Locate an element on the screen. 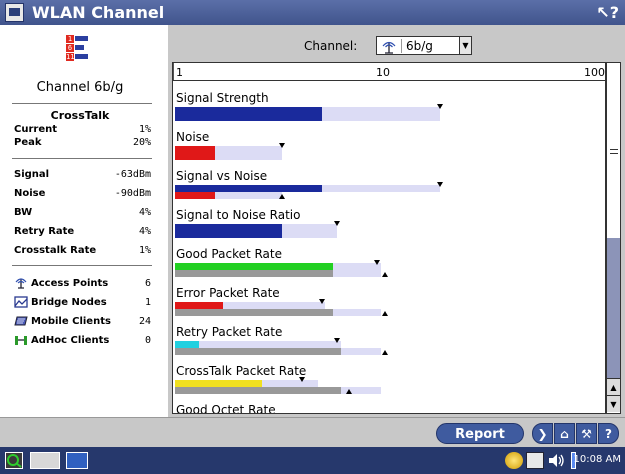  mobile-clients-row: Mobile Clients 24 is located at coordinates (82, 321).